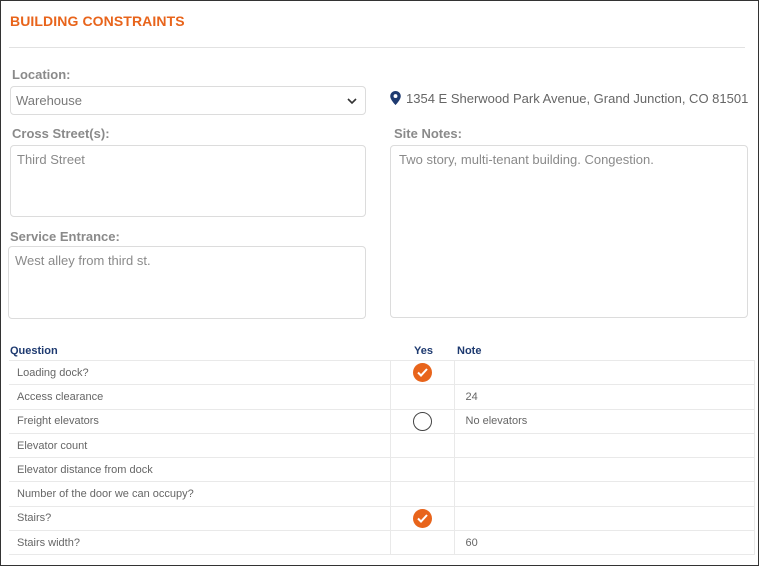  I want to click on note-cell: 24, so click(604, 397).